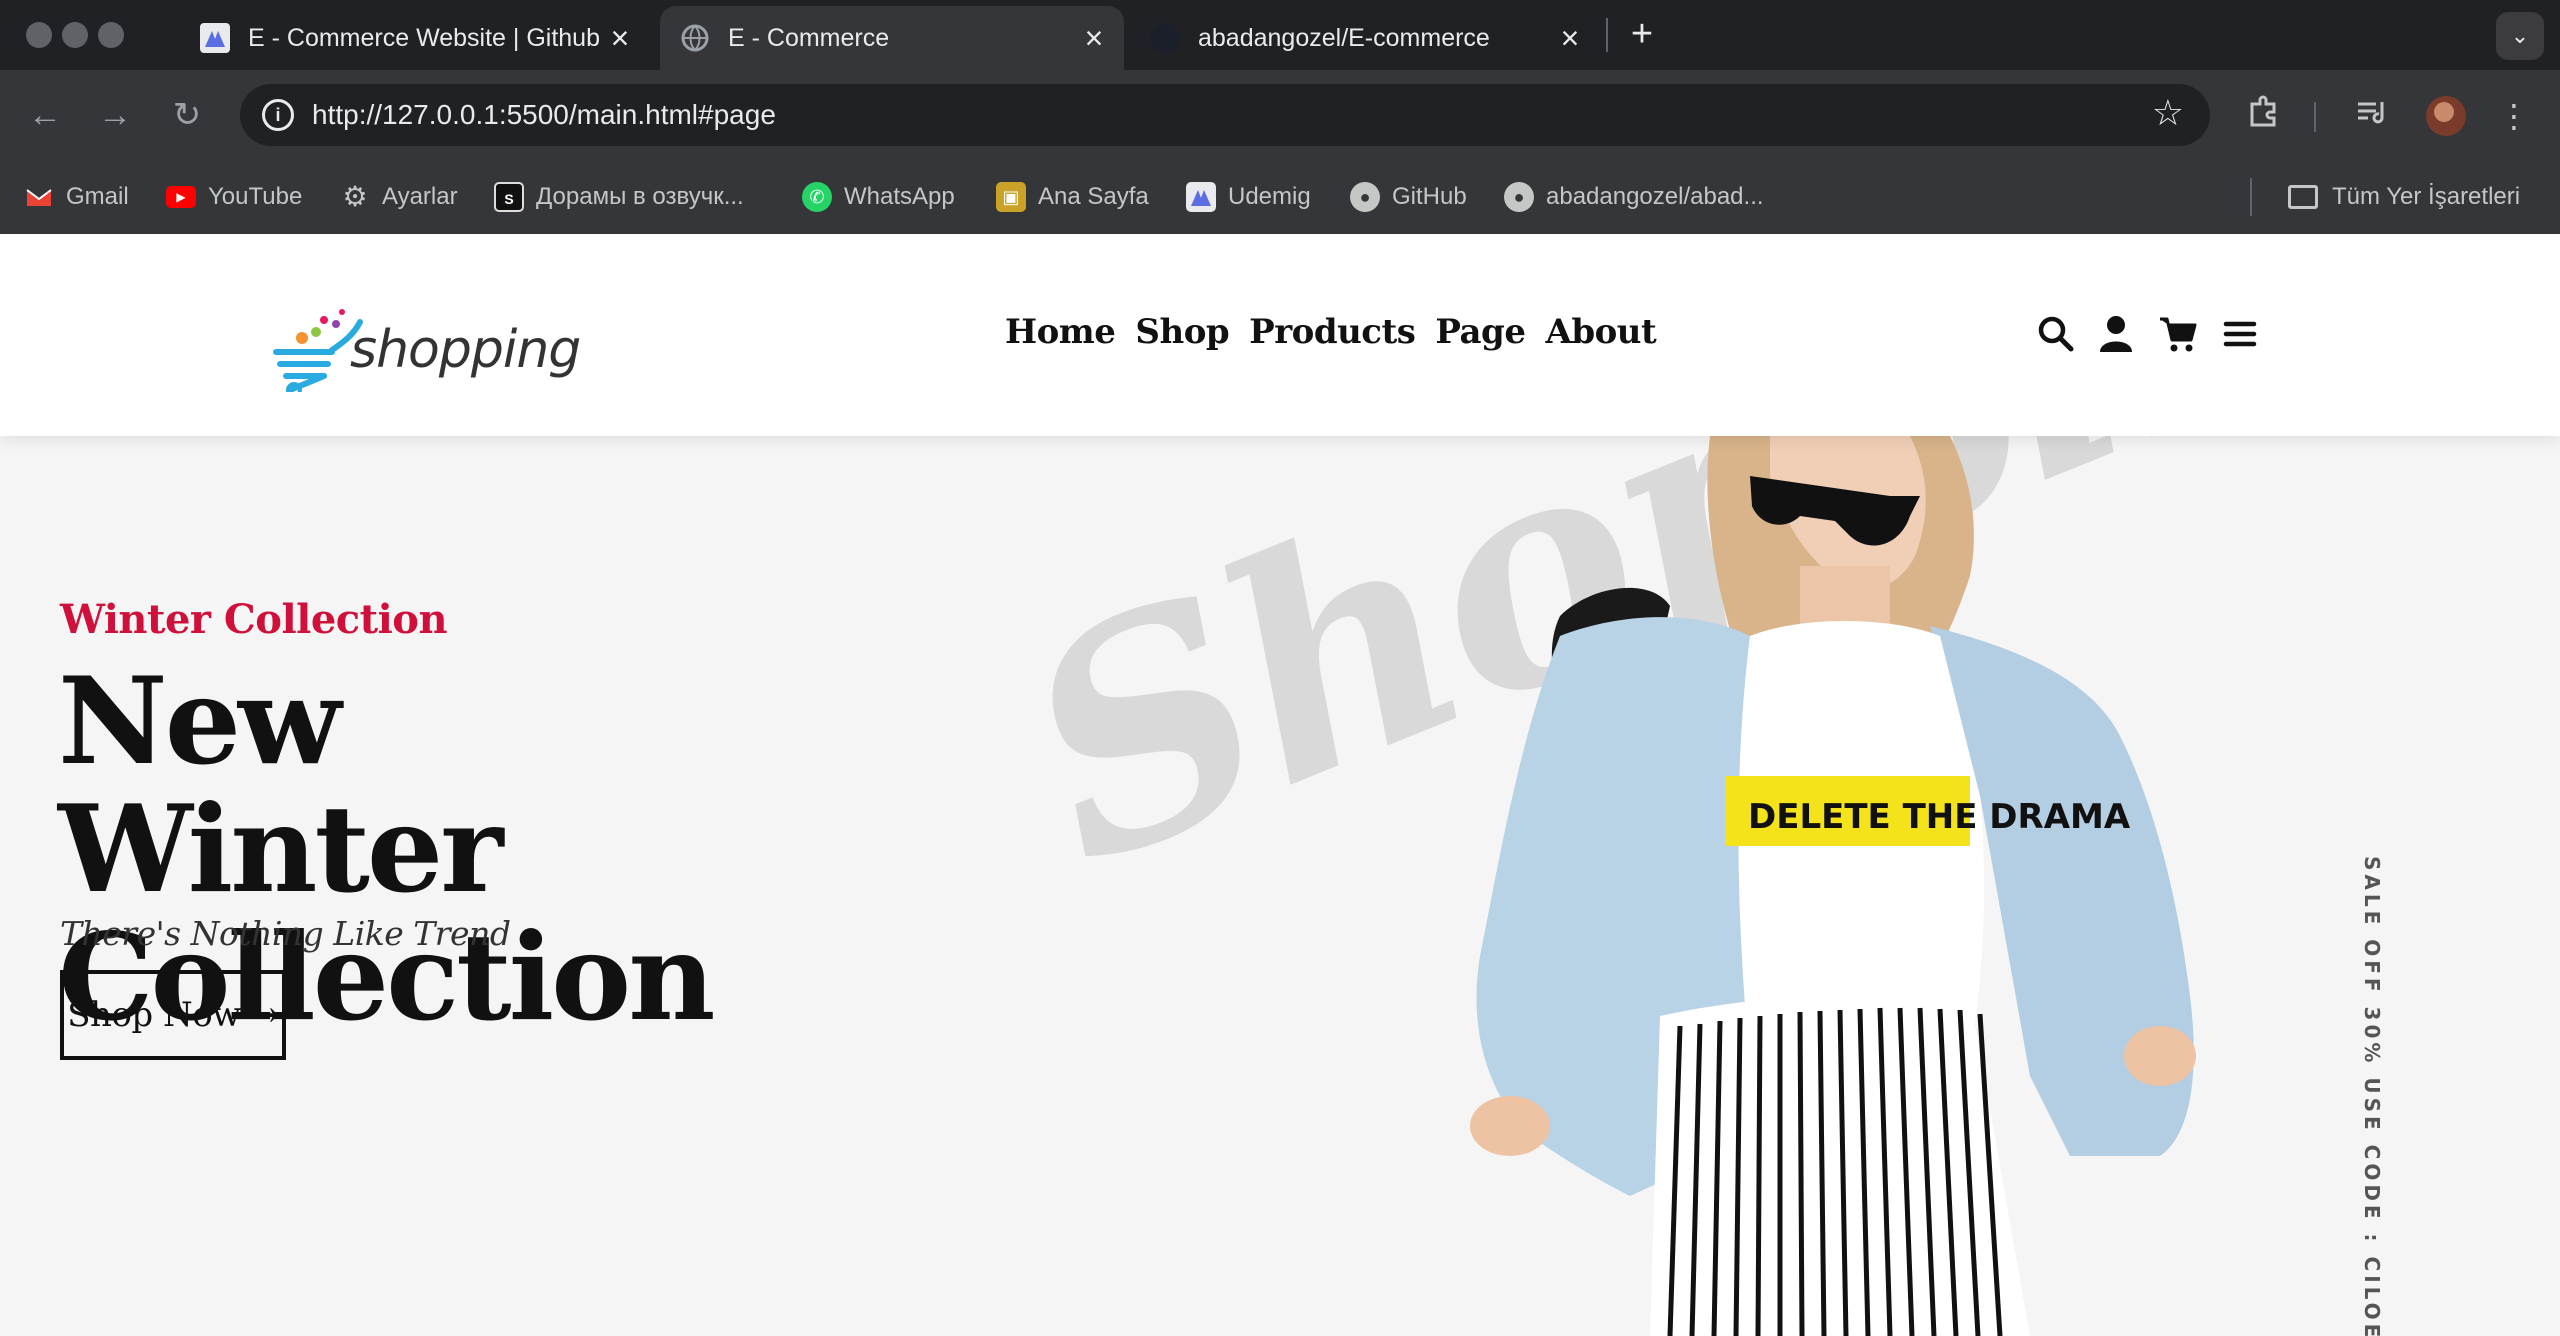 The width and height of the screenshot is (2560, 1336). I want to click on main-nav: Home Shop Products Page About, so click(1331, 332).